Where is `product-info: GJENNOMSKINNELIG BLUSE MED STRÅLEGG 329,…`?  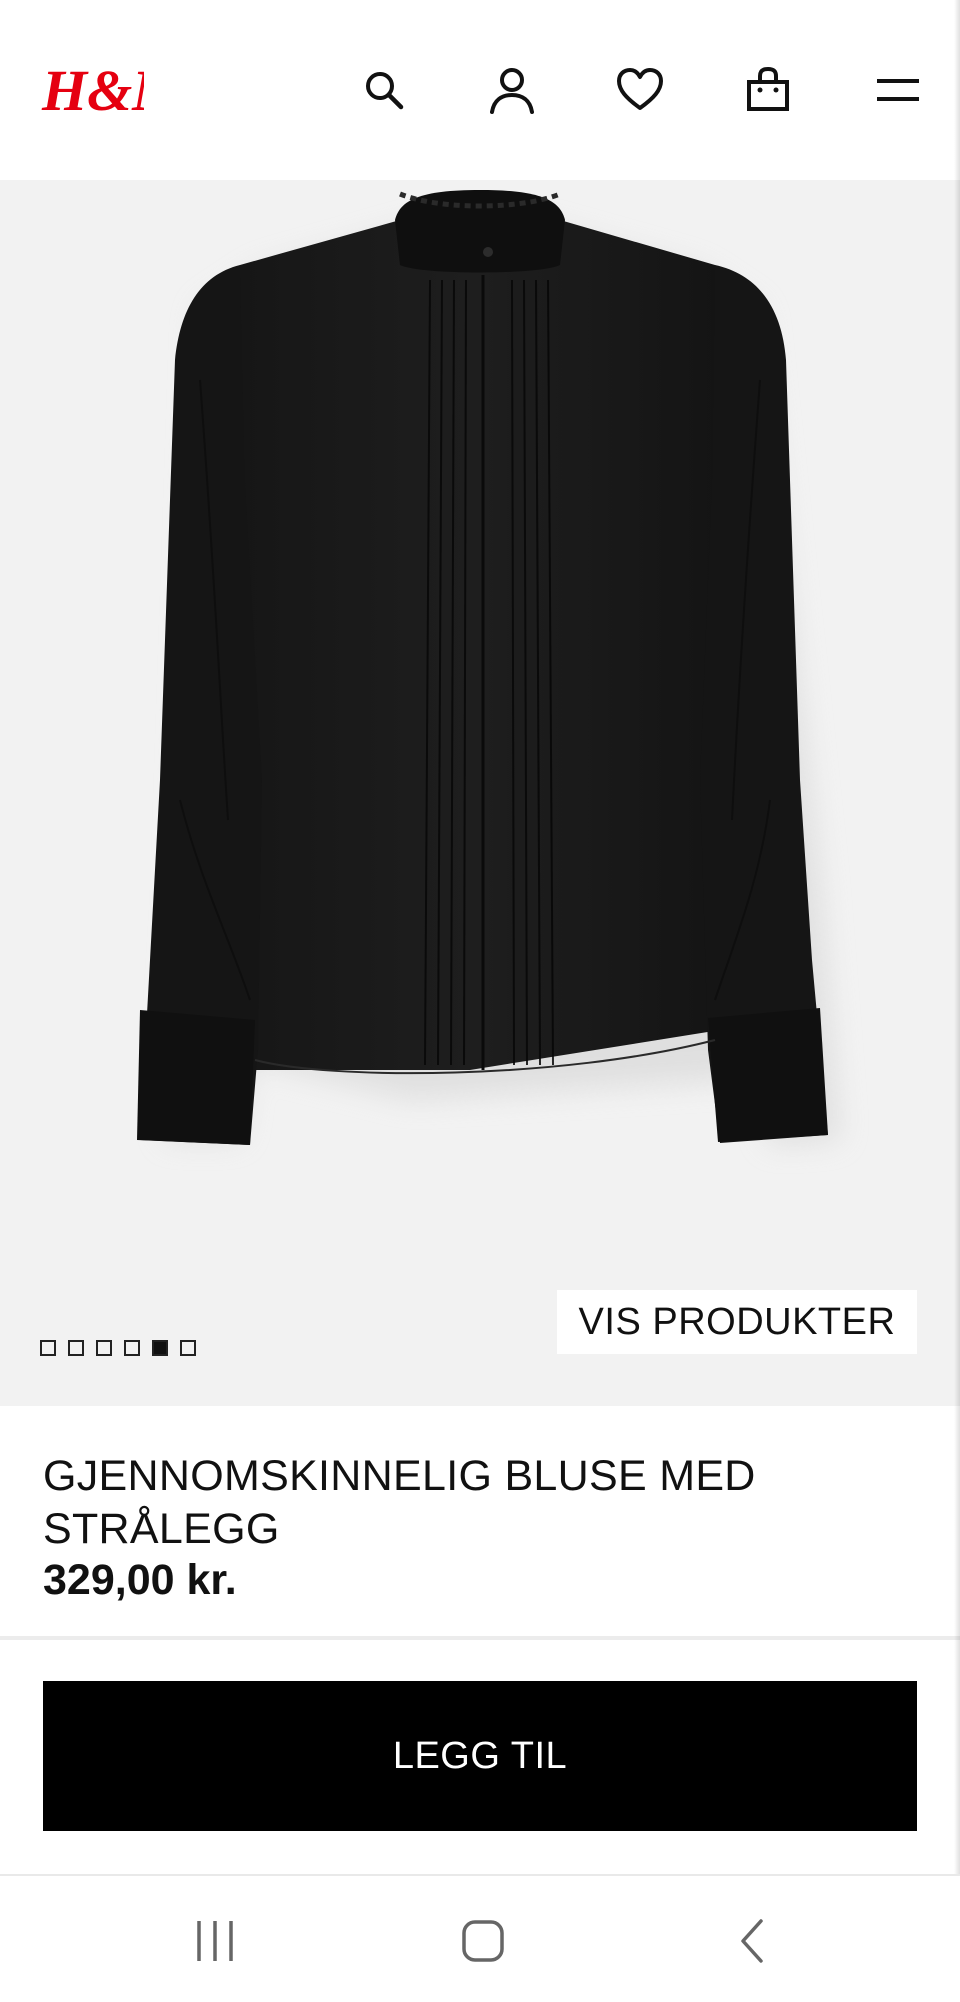 product-info: GJENNOMSKINNELIG BLUSE MED STRÅLEGG 329,… is located at coordinates (480, 1521).